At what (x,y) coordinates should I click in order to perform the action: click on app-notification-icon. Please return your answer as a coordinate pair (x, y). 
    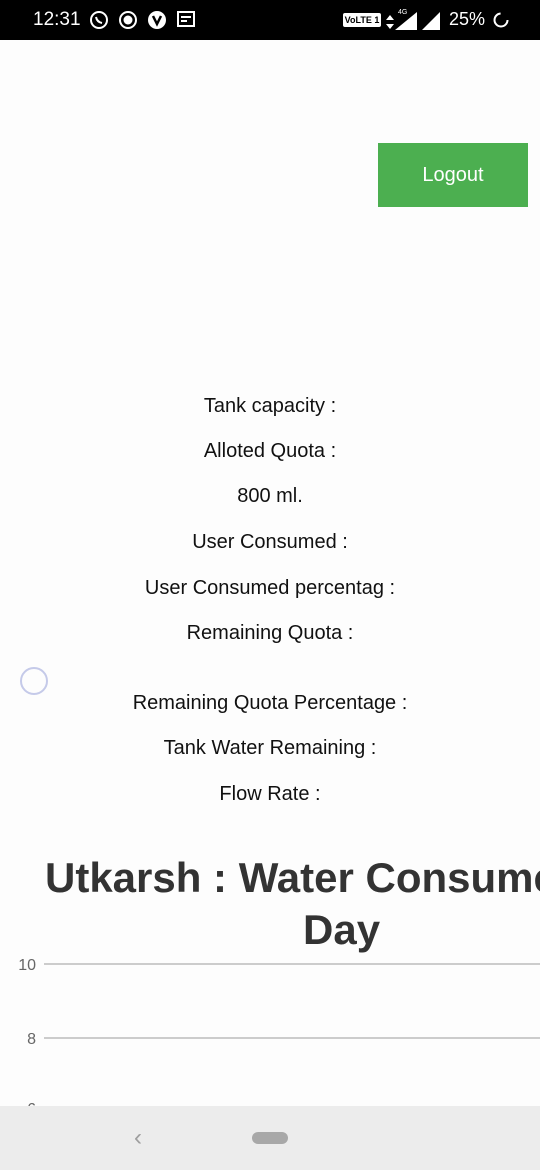
    Looking at the image, I should click on (157, 22).